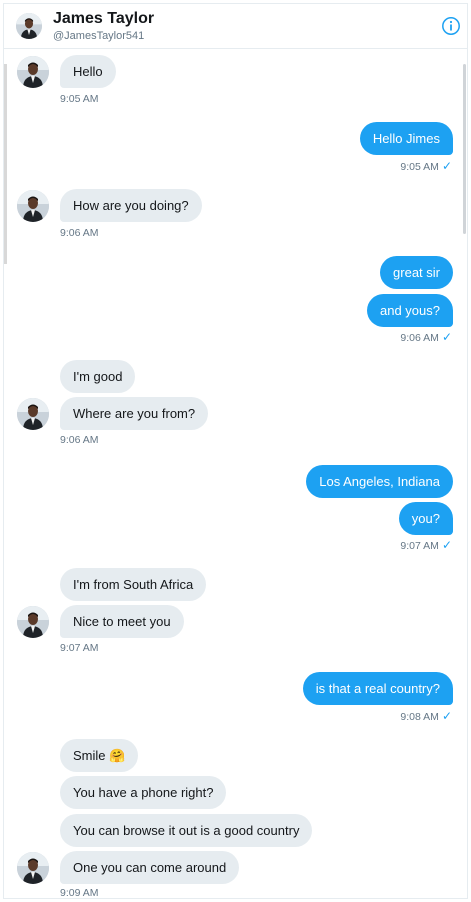 This screenshot has height=902, width=471. I want to click on message-timestamp-text: 9:06 AM, so click(419, 338).